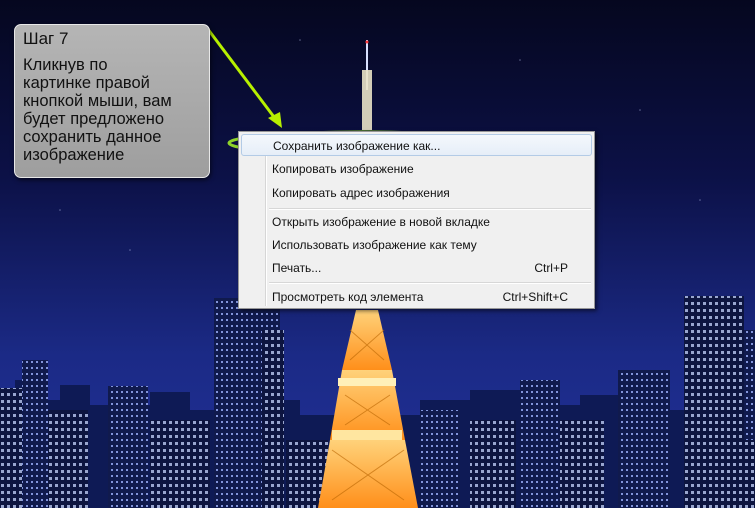 The image size is (755, 508). Describe the element at coordinates (86, 83) in the screenshot. I see `step-description-line: картинке правой` at that location.